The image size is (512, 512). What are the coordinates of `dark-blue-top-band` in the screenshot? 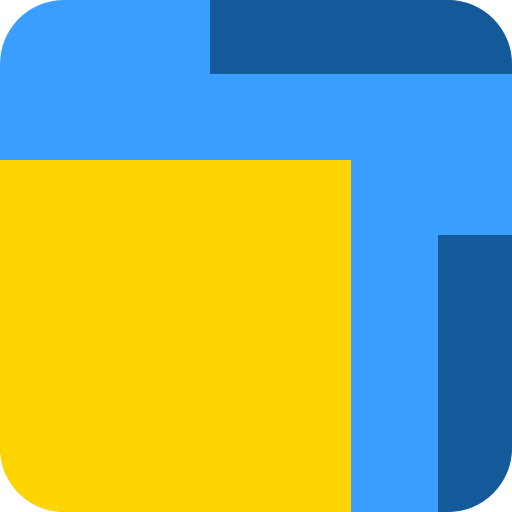 It's located at (361, 37).